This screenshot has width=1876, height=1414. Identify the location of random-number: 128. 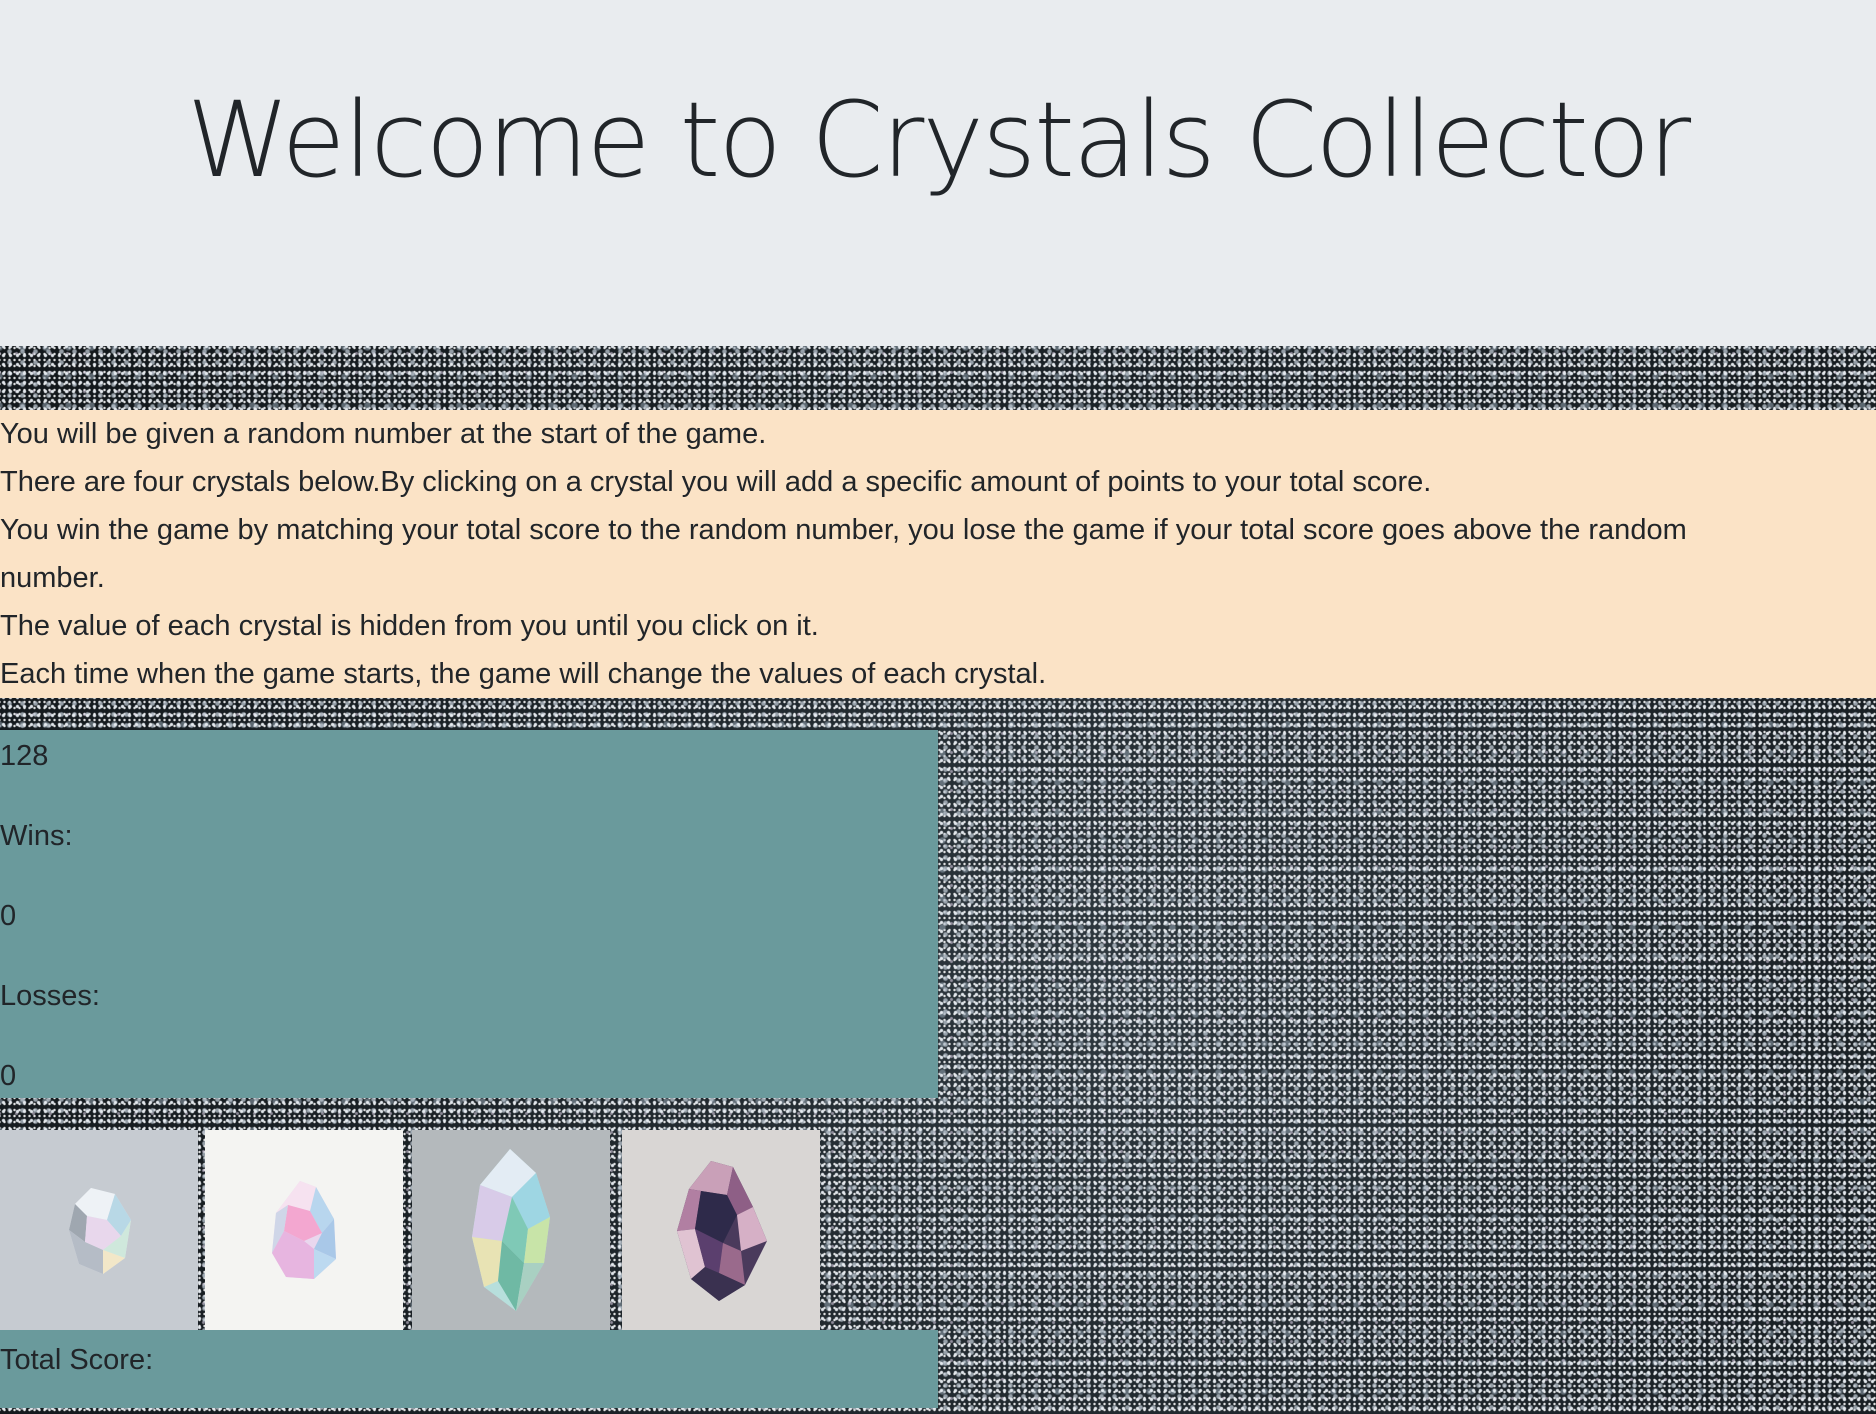
(24, 756).